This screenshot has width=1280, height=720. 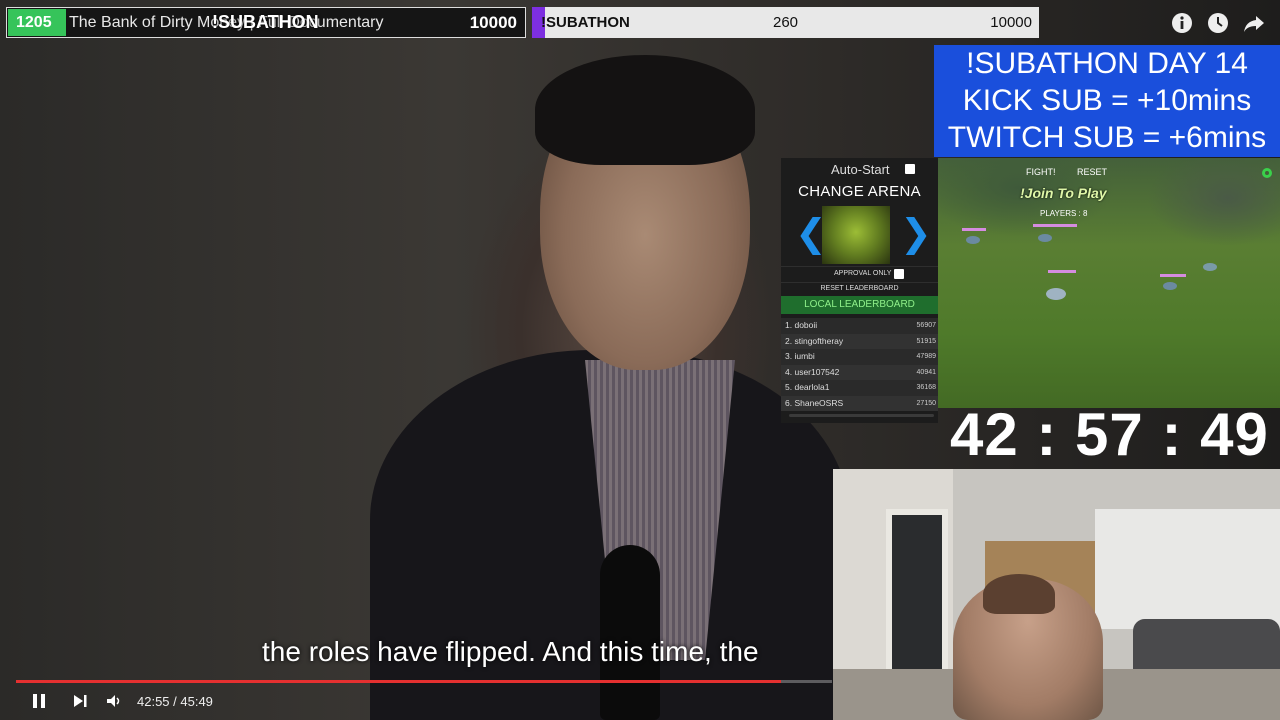 I want to click on video-time: 42:55 / 45:49, so click(x=175, y=701).